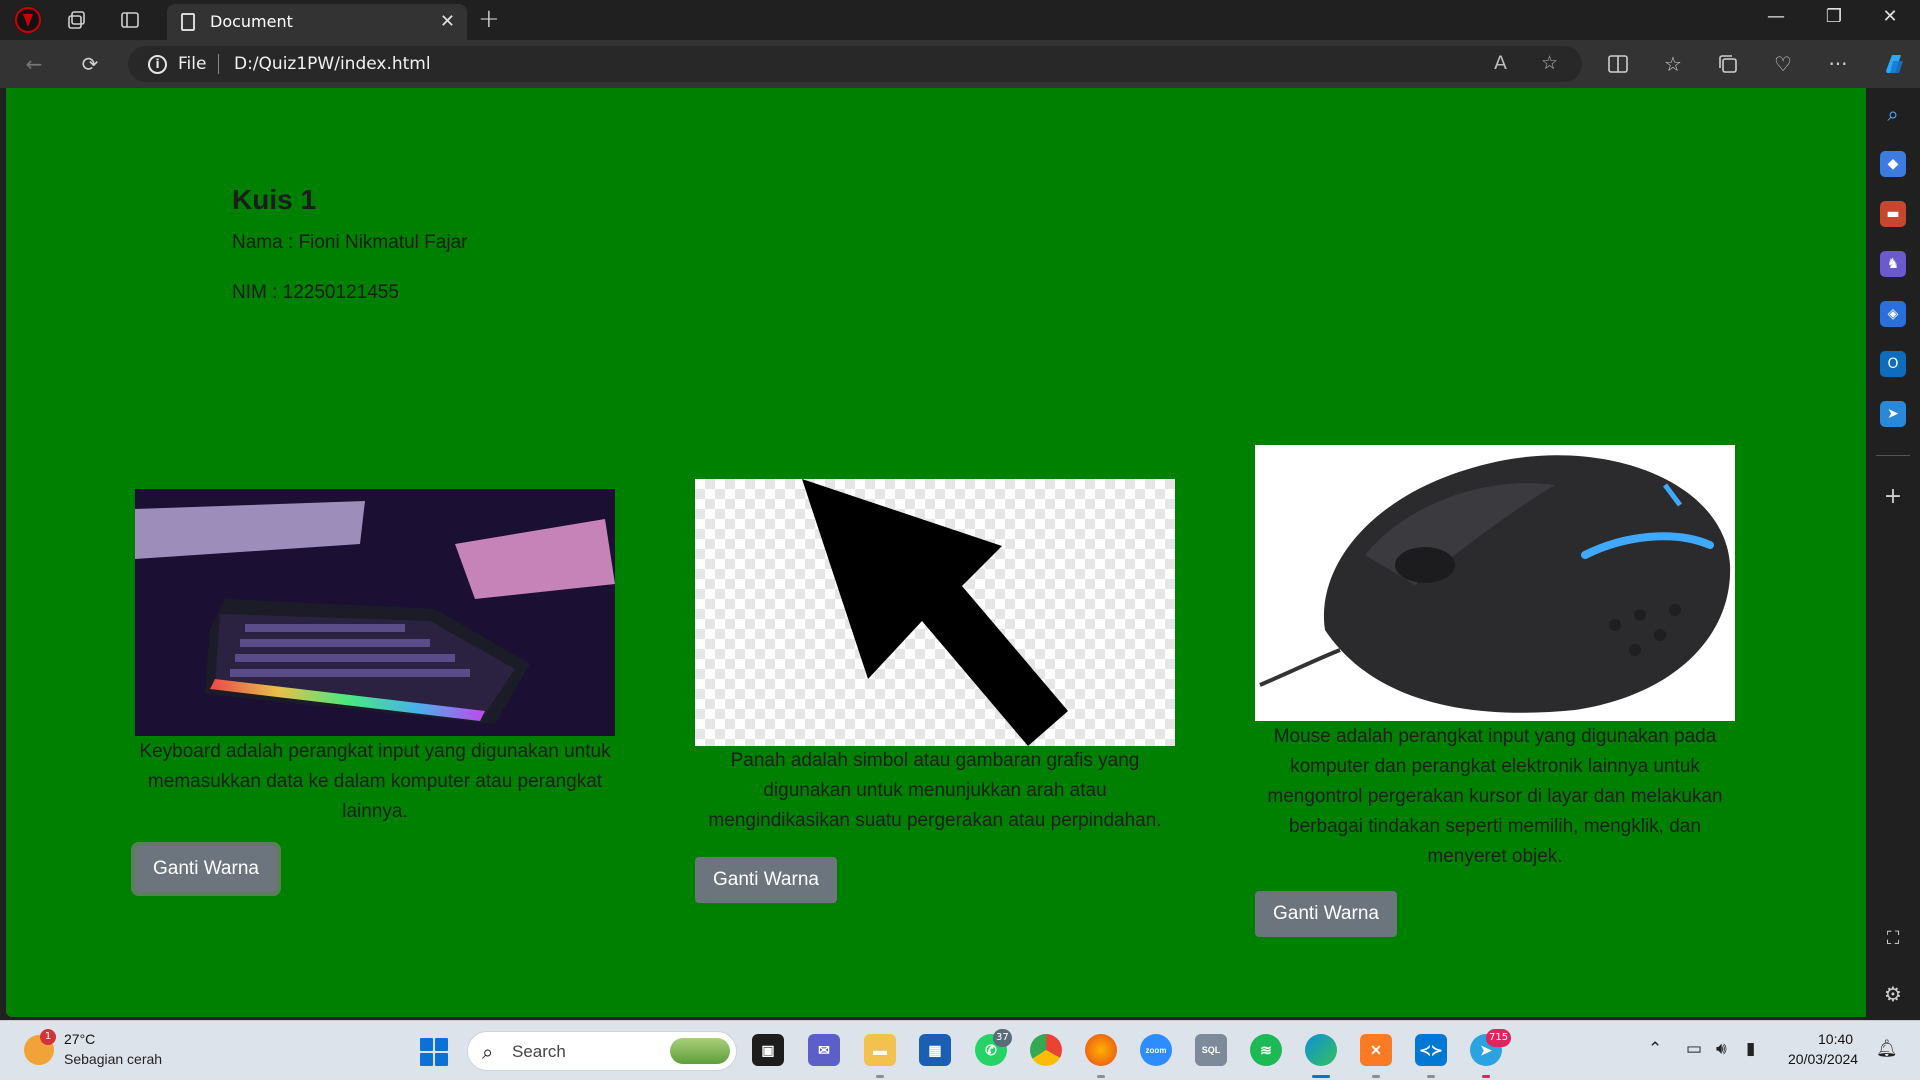 The width and height of the screenshot is (1920, 1080). What do you see at coordinates (79, 1039) in the screenshot?
I see `weather-temperature: 27°C` at bounding box center [79, 1039].